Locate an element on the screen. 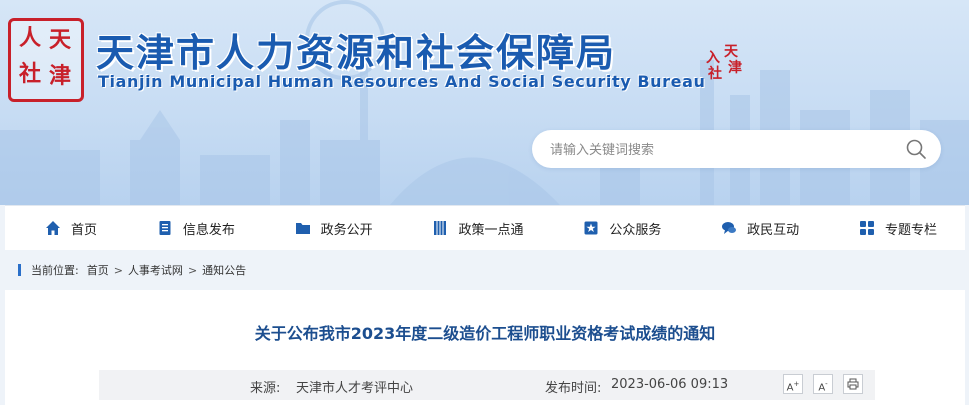 The height and width of the screenshot is (405, 969). chat-icon is located at coordinates (729, 228).